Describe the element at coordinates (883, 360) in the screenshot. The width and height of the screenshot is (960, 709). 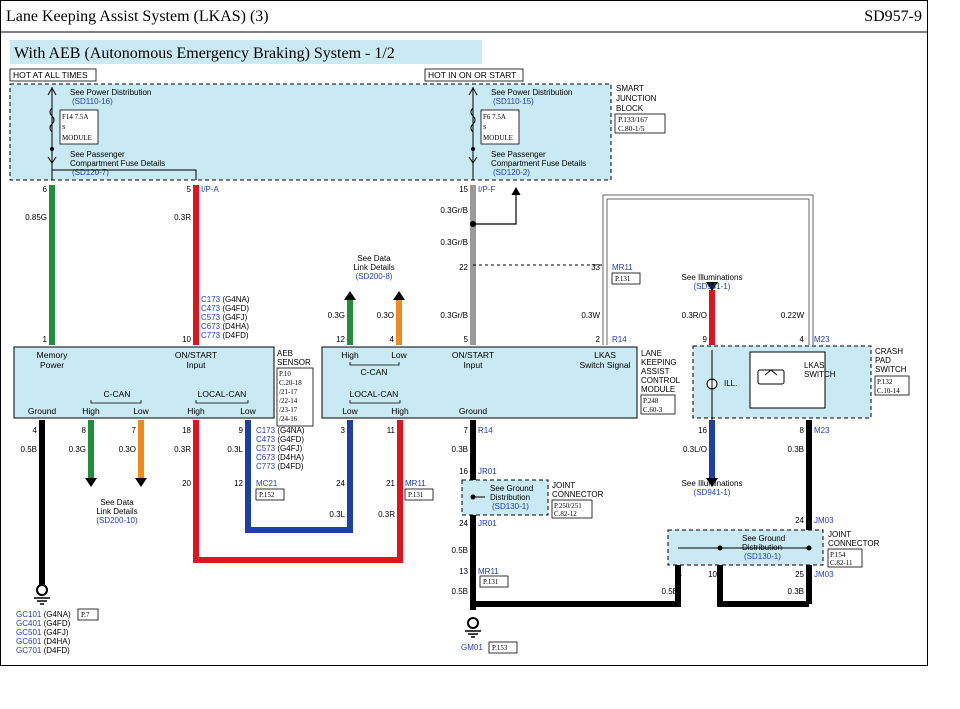
I see `svg-text: PAD` at that location.